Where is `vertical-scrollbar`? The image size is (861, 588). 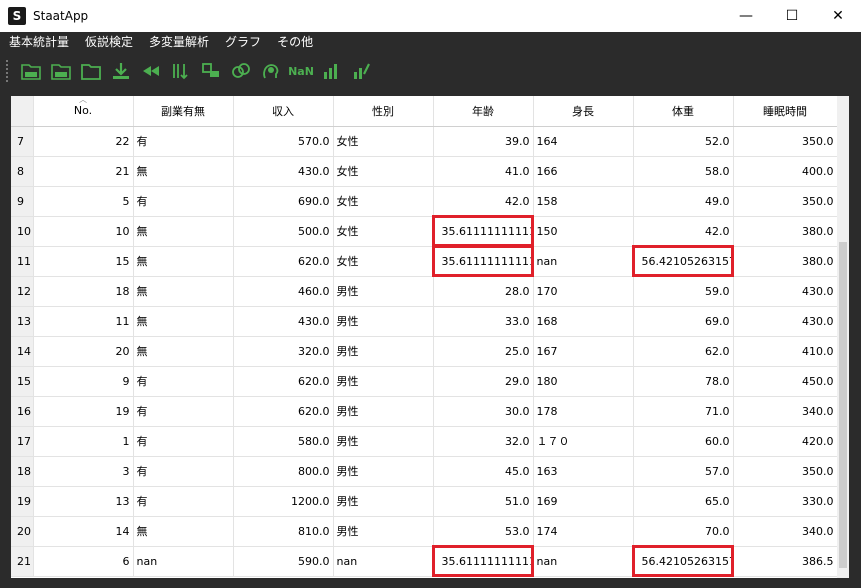 vertical-scrollbar is located at coordinates (843, 337).